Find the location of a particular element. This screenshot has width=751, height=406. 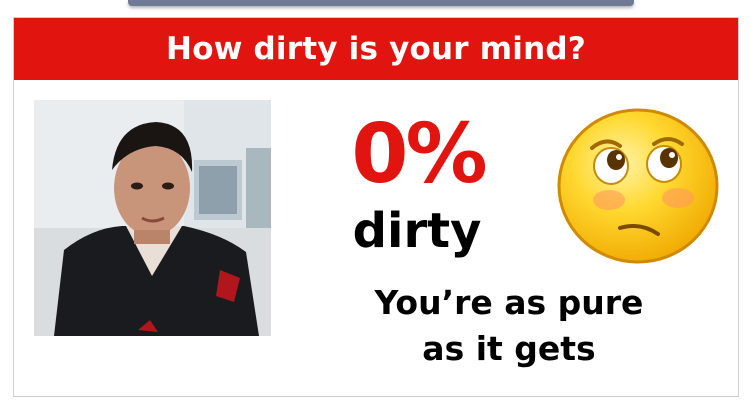

pleading-face-emoji-icon is located at coordinates (641, 186).